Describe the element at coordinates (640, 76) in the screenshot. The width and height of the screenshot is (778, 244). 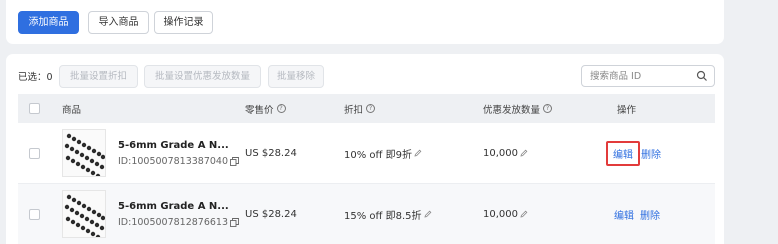
I see `search-input` at that location.